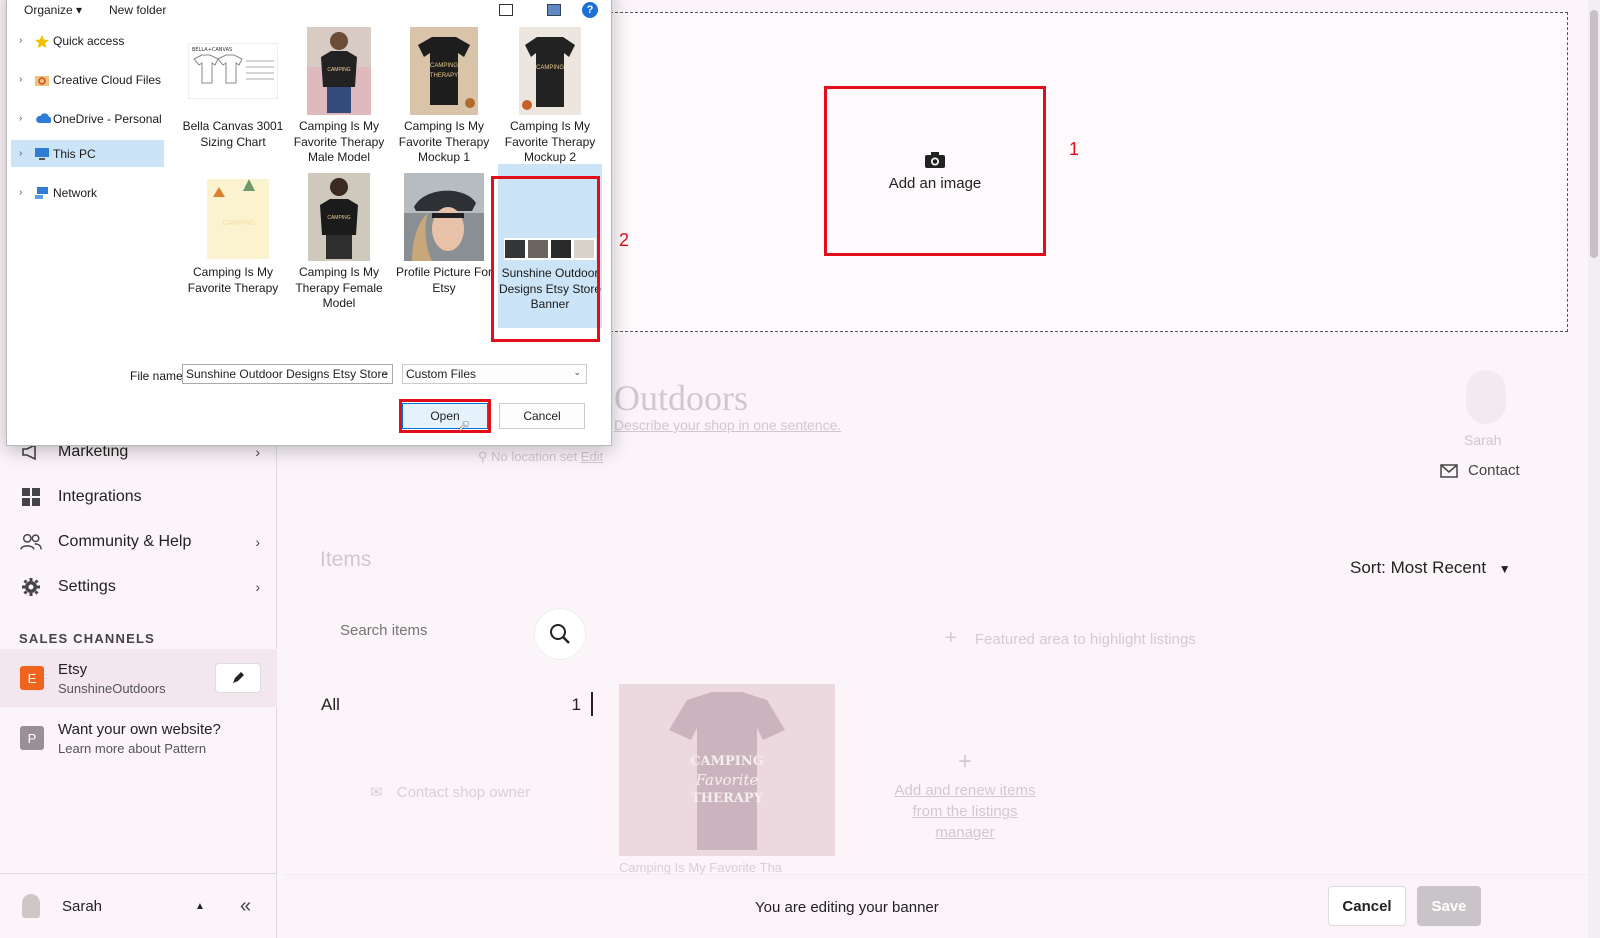  Describe the element at coordinates (376, 792) in the screenshot. I see `envelope-icon: ✉` at that location.